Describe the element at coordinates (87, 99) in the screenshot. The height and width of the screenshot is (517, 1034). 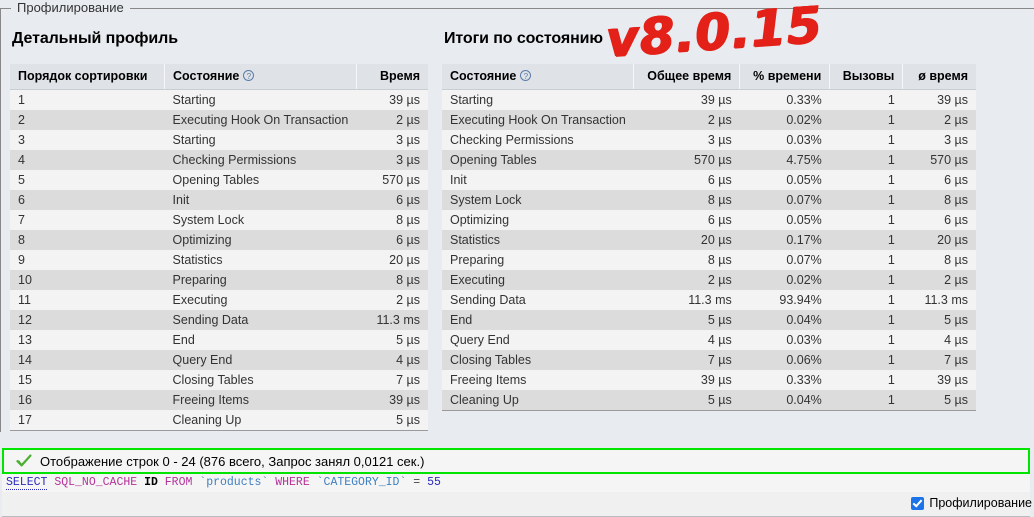
I see `cell-order: 1` at that location.